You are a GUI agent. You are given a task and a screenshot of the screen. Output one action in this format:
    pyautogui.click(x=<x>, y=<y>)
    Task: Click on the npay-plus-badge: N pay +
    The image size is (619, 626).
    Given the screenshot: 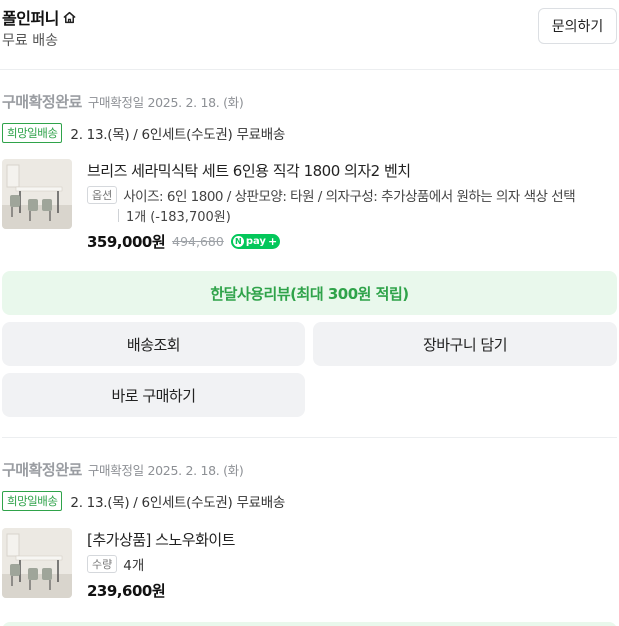 What is the action you would take?
    pyautogui.click(x=255, y=241)
    